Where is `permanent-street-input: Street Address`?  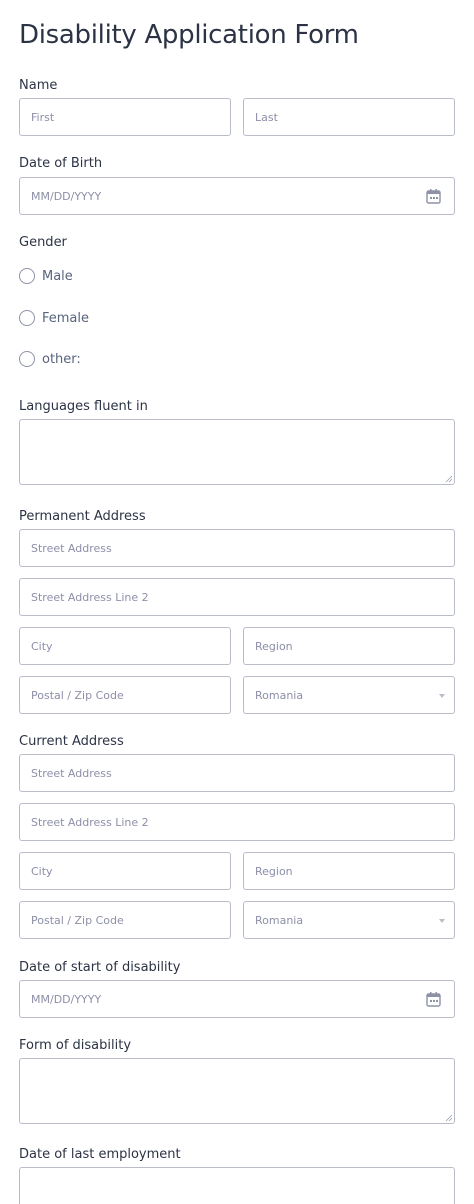
permanent-street-input: Street Address is located at coordinates (237, 548).